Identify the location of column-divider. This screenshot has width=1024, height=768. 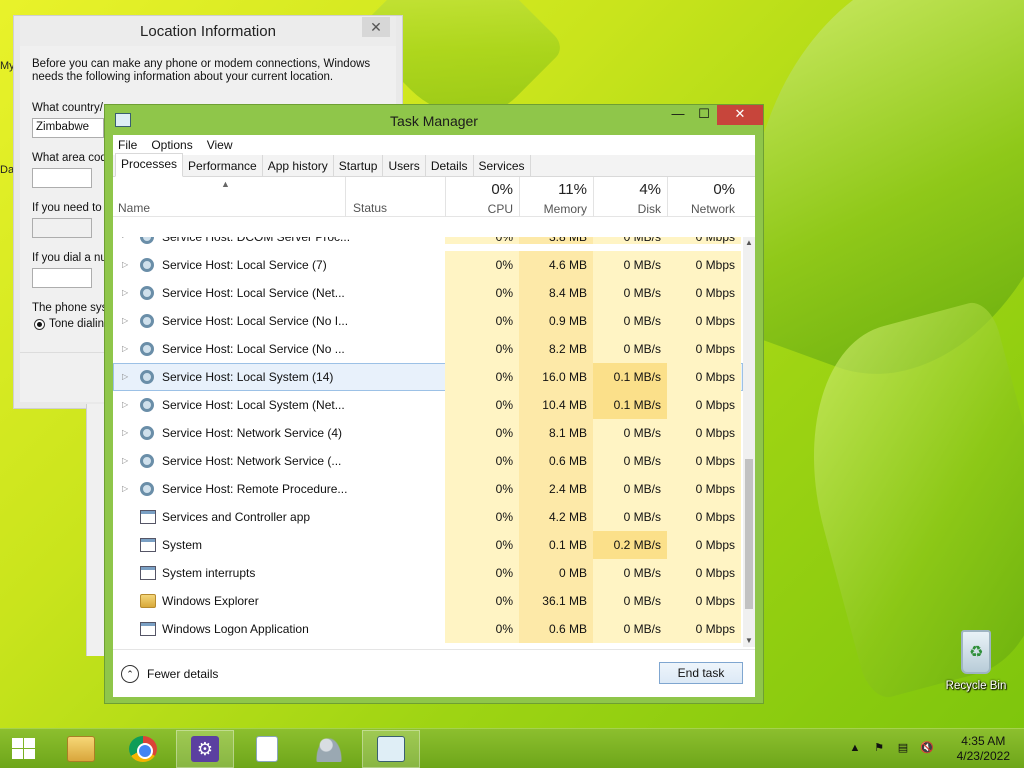
(345, 197).